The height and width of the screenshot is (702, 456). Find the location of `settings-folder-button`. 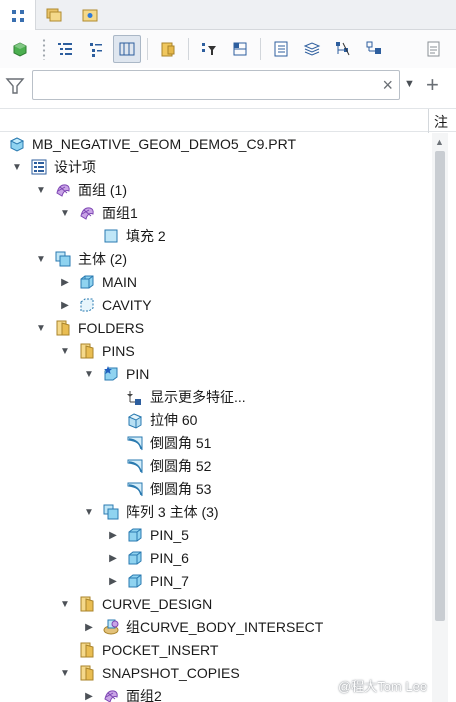

settings-folder-button is located at coordinates (168, 49).